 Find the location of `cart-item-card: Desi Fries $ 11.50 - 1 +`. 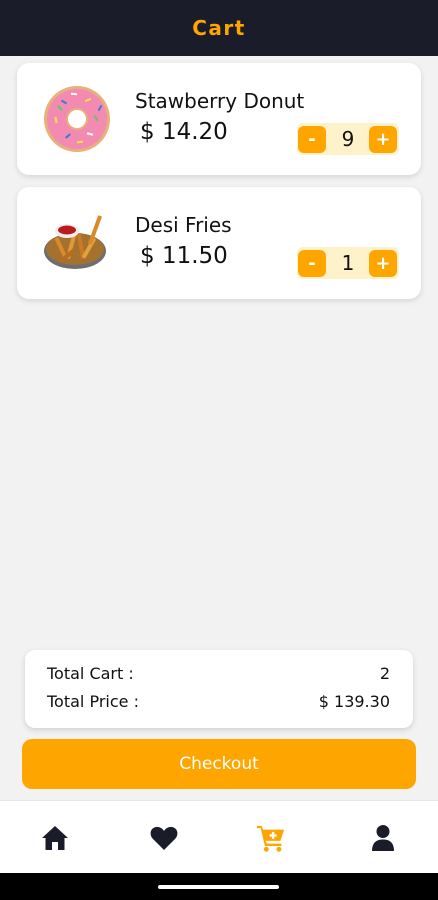

cart-item-card: Desi Fries $ 11.50 - 1 + is located at coordinates (219, 243).